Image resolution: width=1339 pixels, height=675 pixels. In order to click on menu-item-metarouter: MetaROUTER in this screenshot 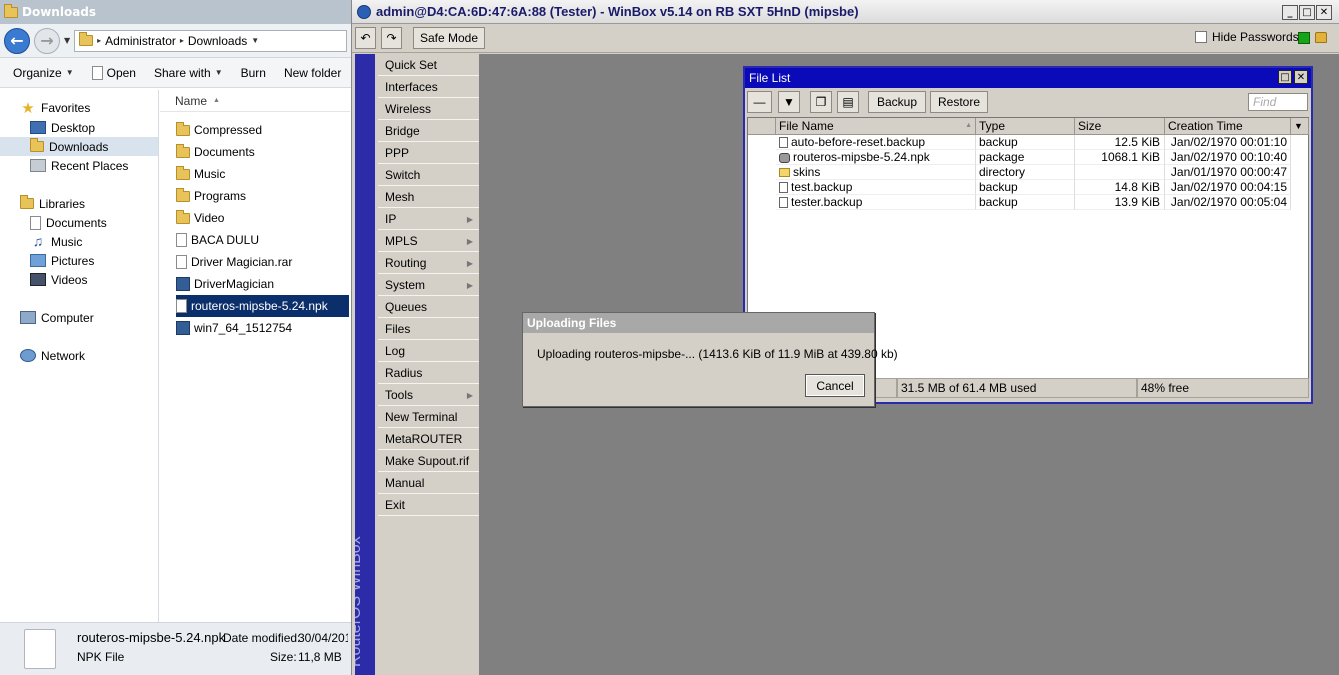, I will do `click(428, 439)`.